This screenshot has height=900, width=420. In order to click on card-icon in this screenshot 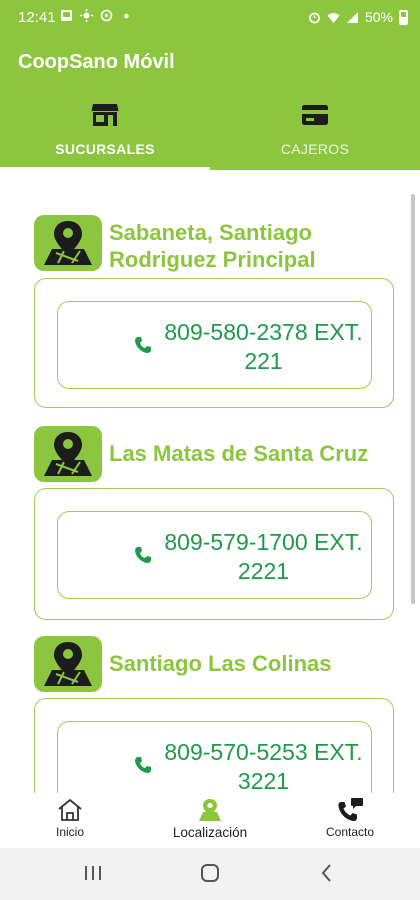, I will do `click(315, 115)`.